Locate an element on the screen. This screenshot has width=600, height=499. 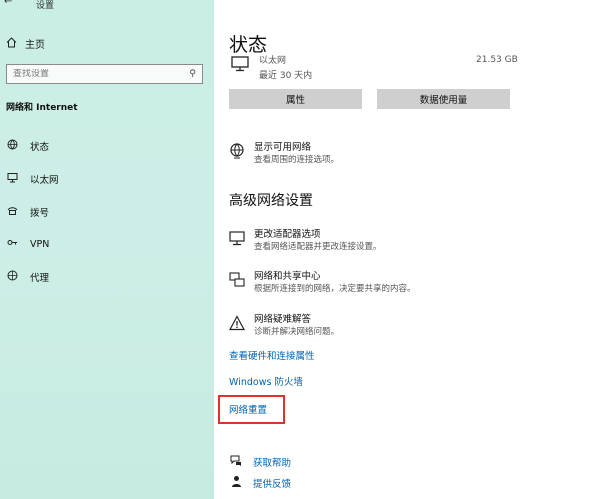
search-input is located at coordinates (98, 74).